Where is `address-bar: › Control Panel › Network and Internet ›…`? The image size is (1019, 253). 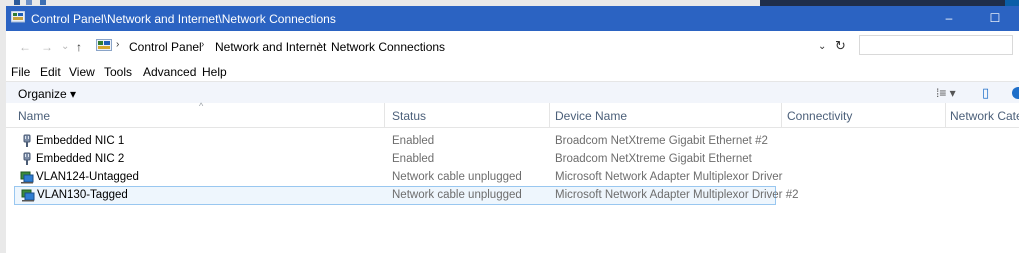
address-bar: › Control Panel › Network and Internet ›… is located at coordinates (462, 46).